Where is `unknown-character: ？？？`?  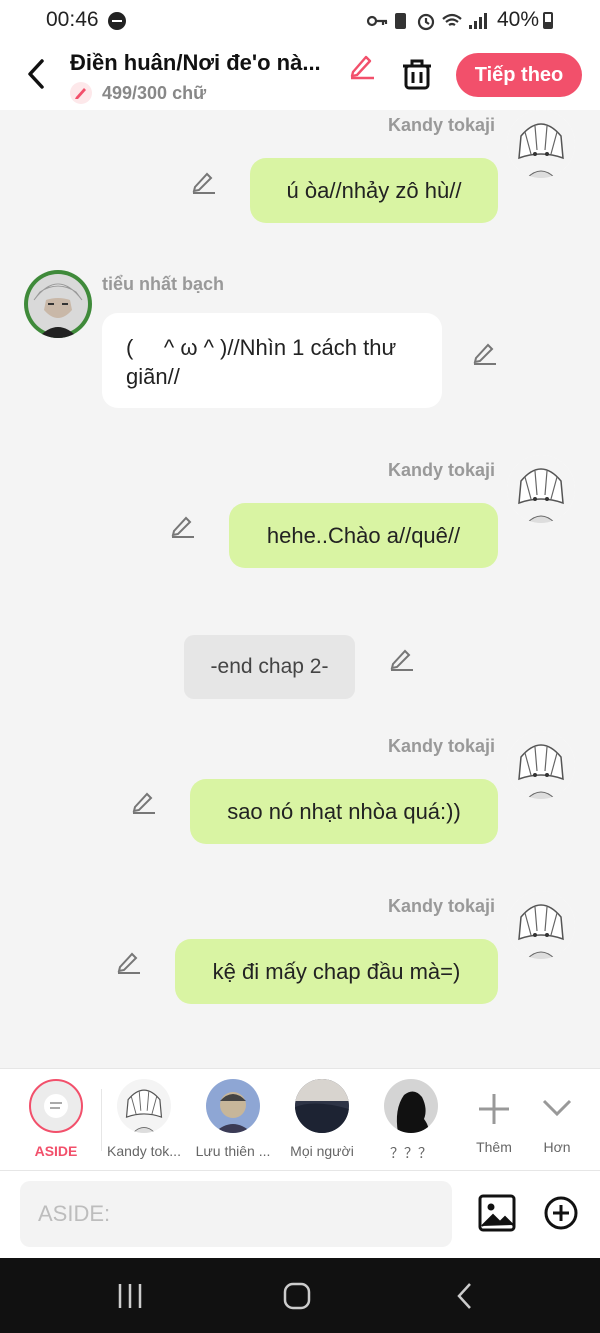 unknown-character: ？？？ is located at coordinates (411, 1124).